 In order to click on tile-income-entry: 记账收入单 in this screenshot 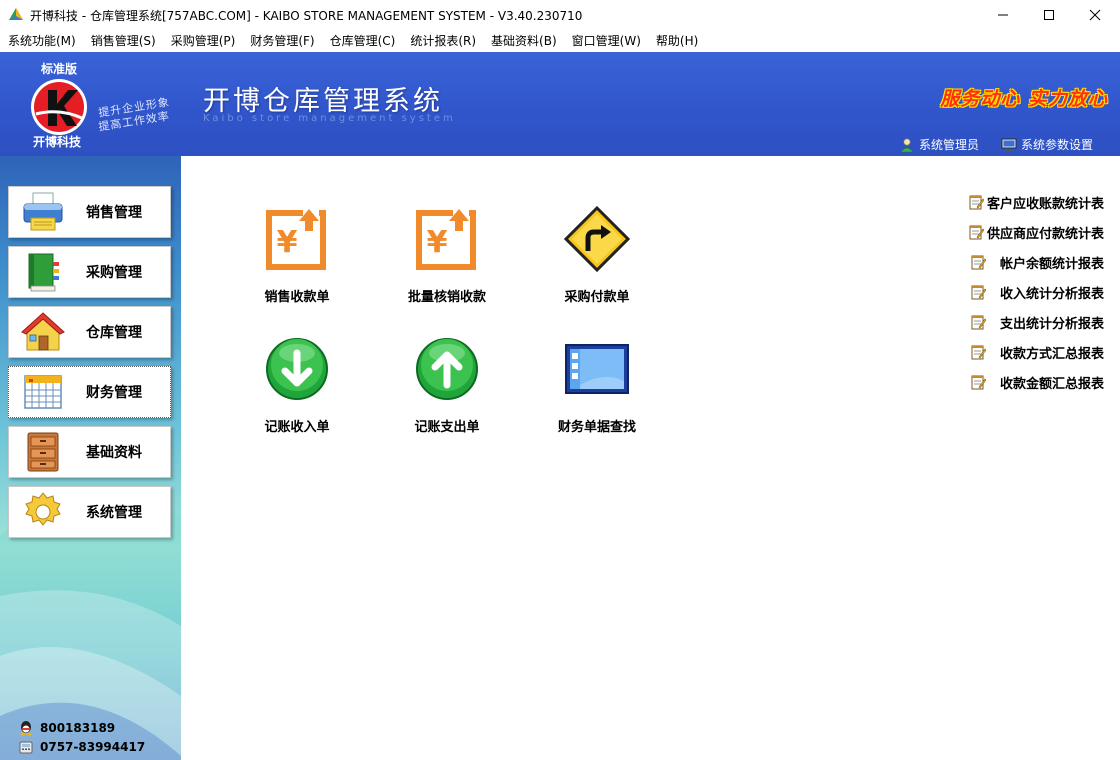, I will do `click(297, 391)`.